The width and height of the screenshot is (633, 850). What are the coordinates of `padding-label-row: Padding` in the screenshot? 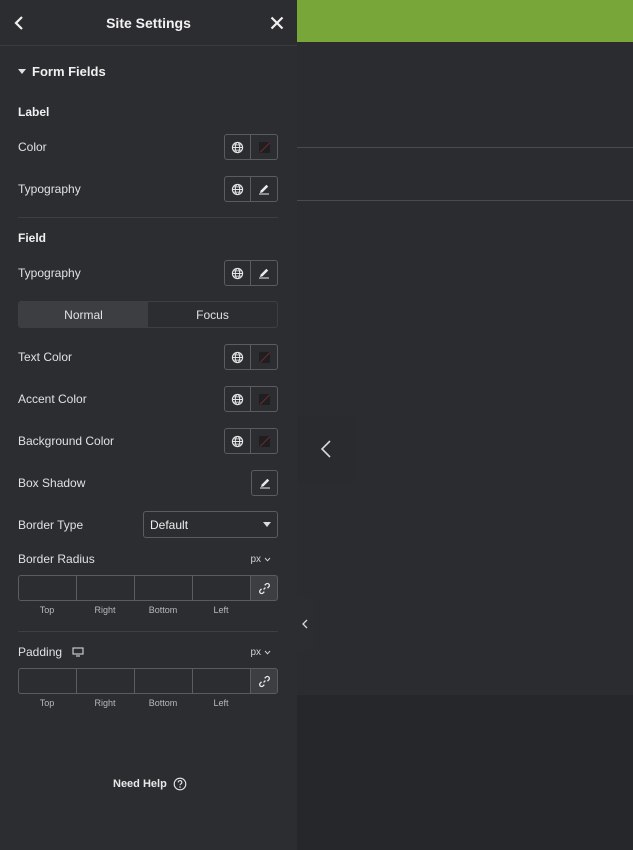 It's located at (51, 652).